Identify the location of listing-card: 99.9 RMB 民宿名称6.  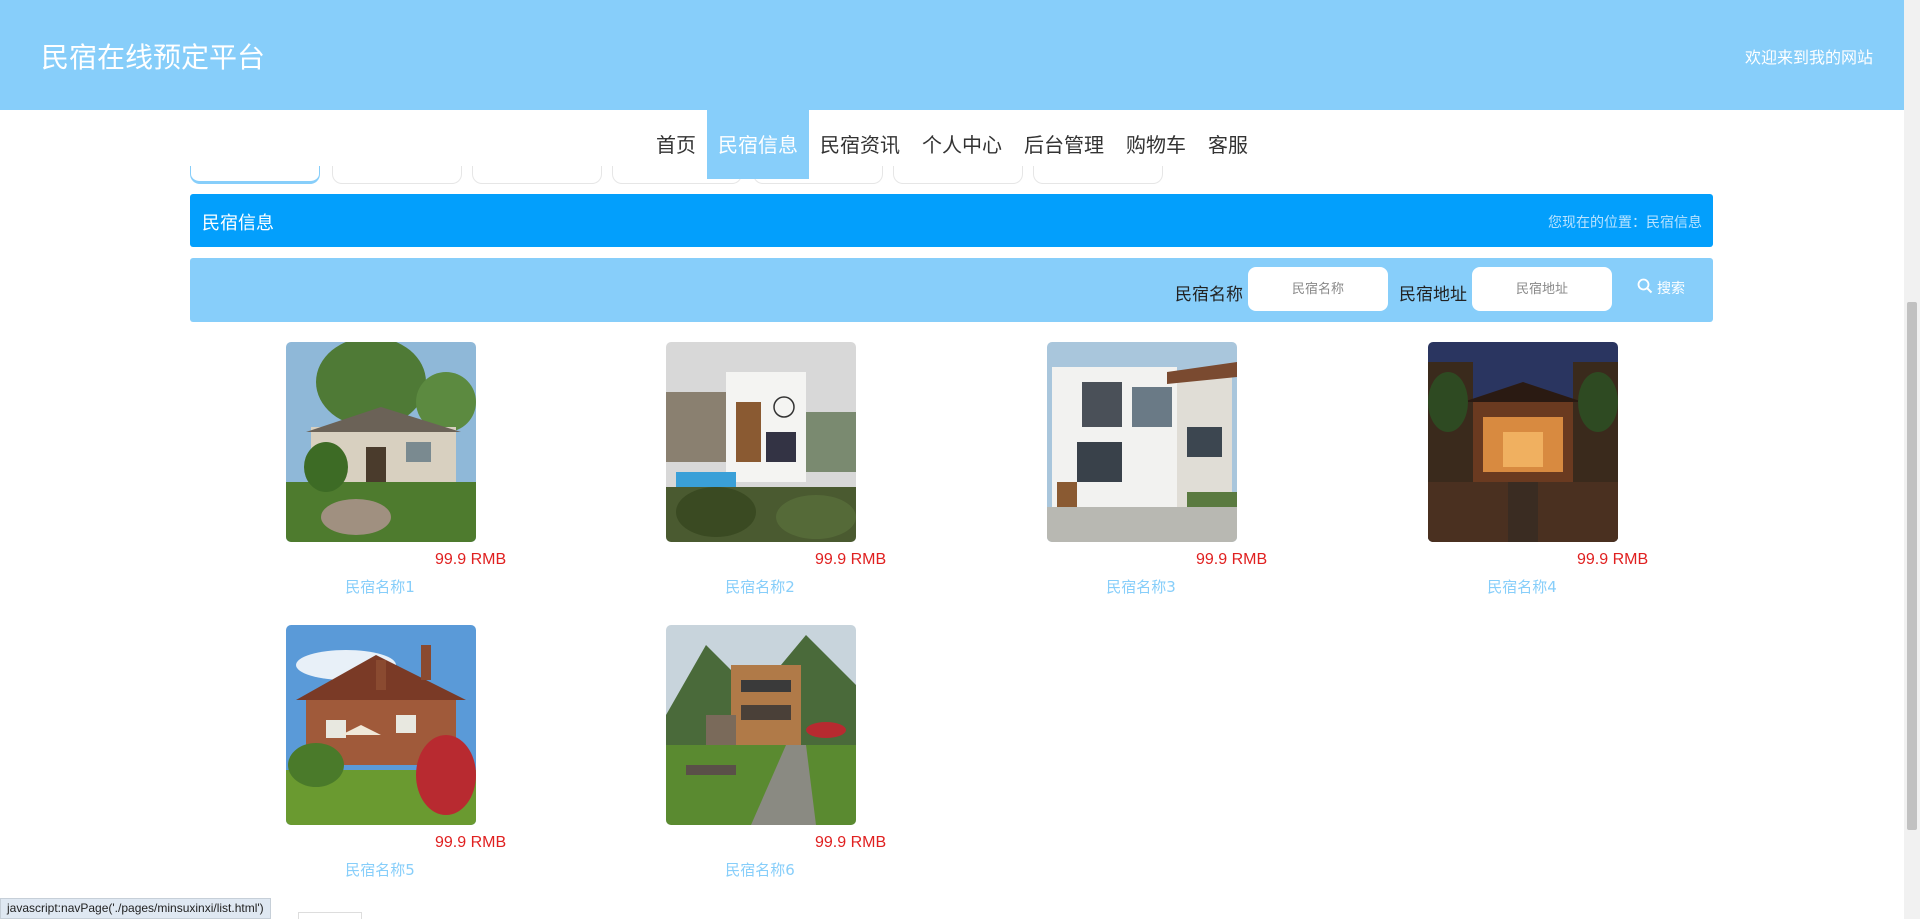
(760, 755).